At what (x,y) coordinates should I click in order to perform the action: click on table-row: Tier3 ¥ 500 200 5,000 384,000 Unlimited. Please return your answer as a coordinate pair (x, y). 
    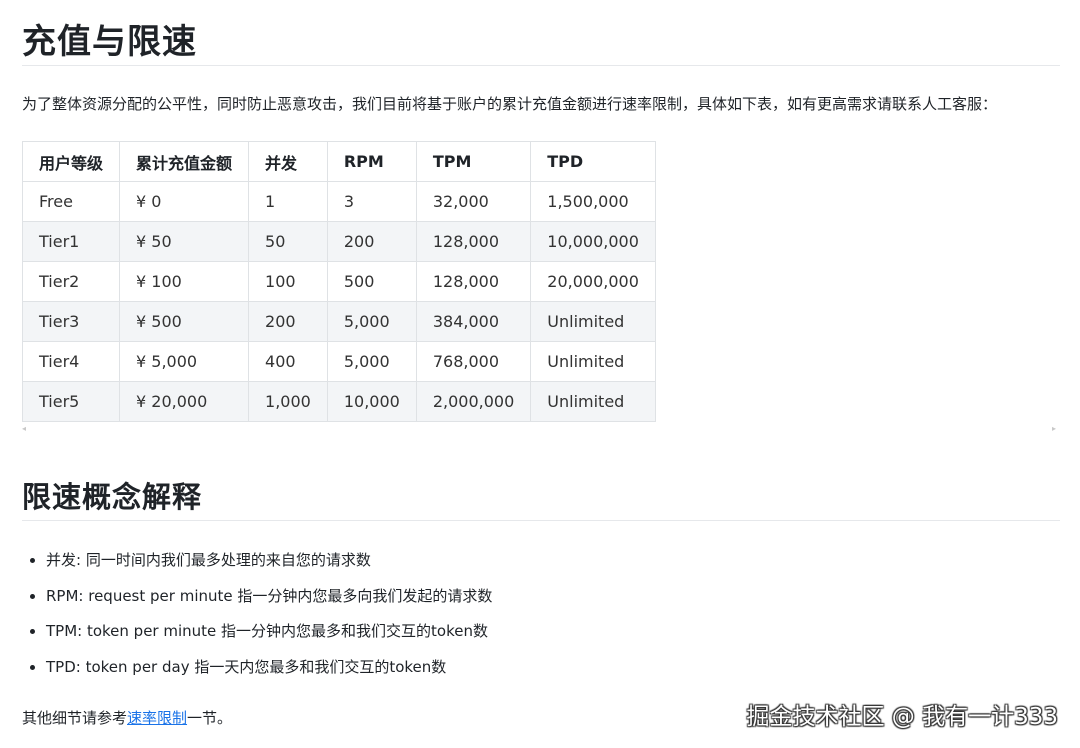
    Looking at the image, I should click on (338, 321).